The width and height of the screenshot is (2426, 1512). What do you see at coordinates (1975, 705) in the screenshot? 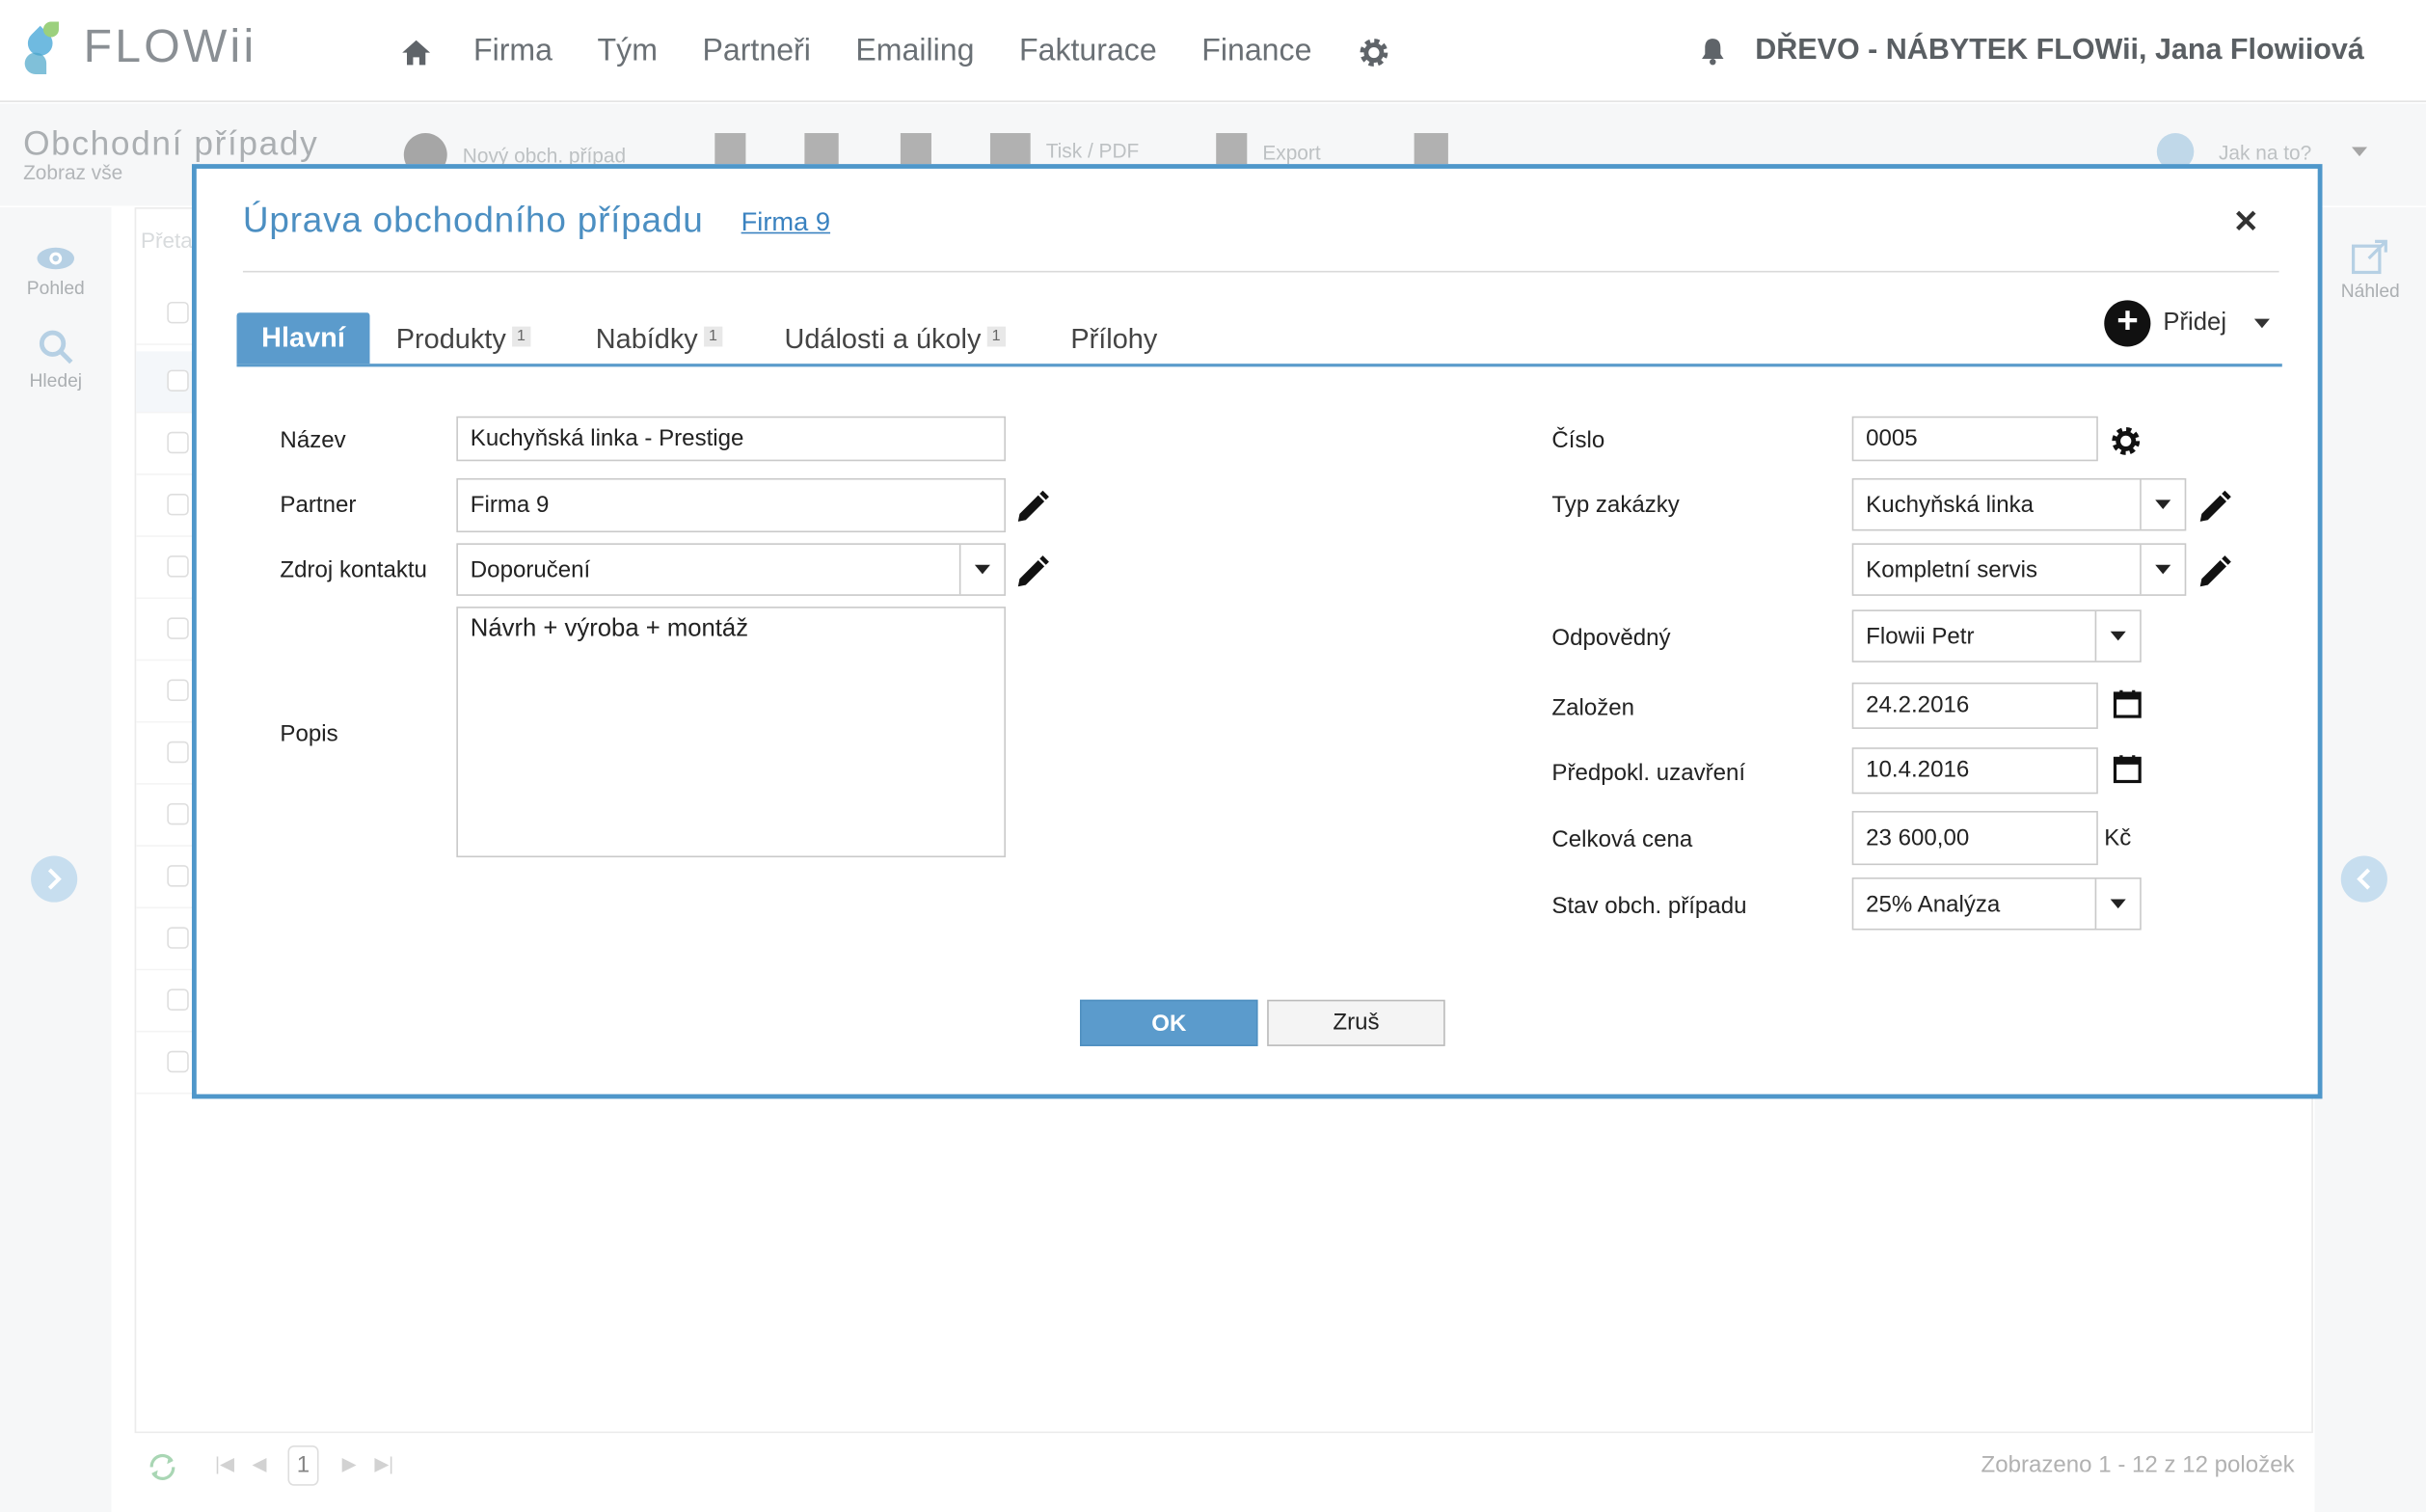
I see `created-date-field: 24.2.2016` at bounding box center [1975, 705].